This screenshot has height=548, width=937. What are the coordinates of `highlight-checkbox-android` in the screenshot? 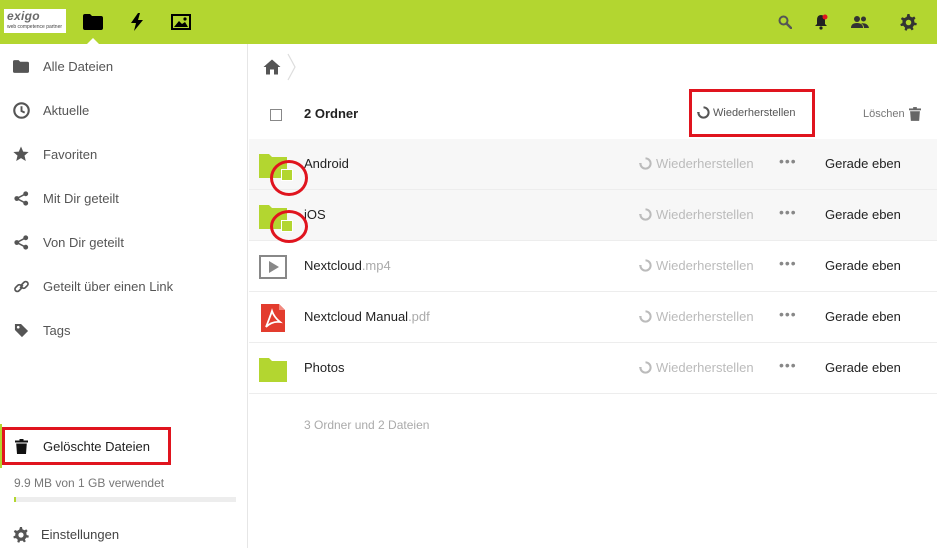 It's located at (289, 178).